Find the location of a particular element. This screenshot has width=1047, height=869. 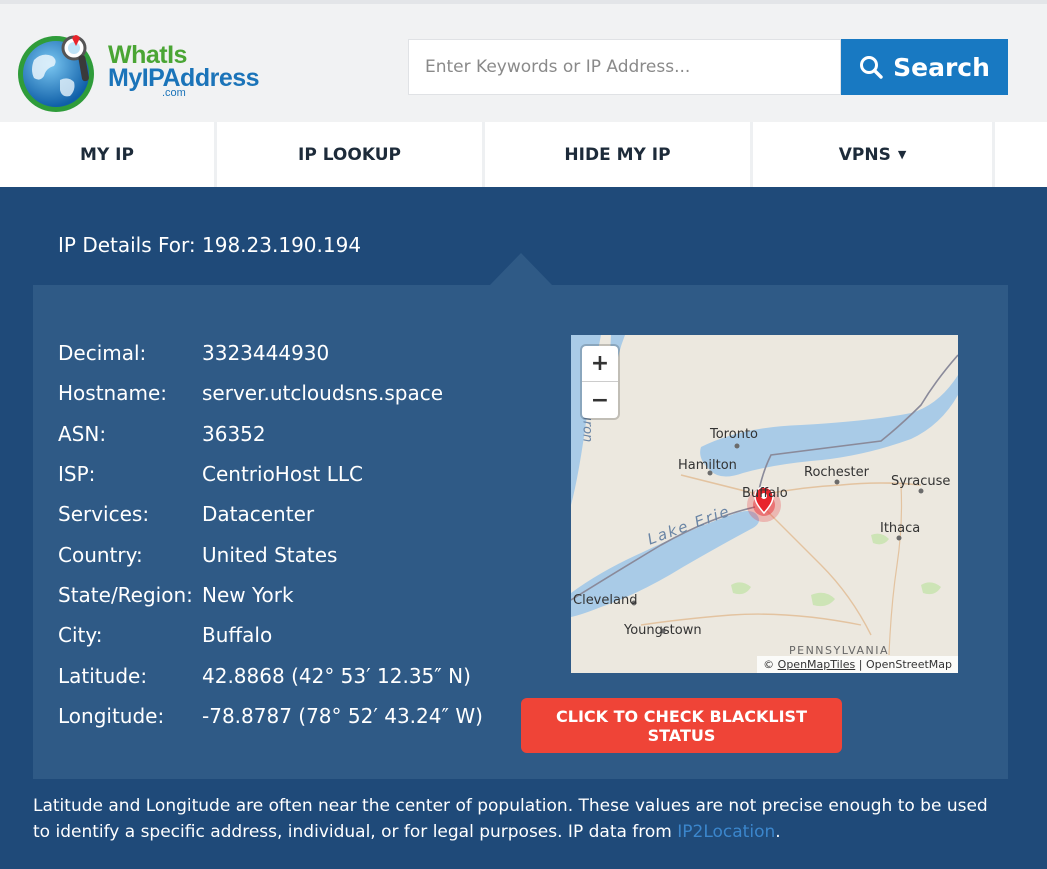

page-title: IP Details For: 198.23.190.194 is located at coordinates (210, 245).